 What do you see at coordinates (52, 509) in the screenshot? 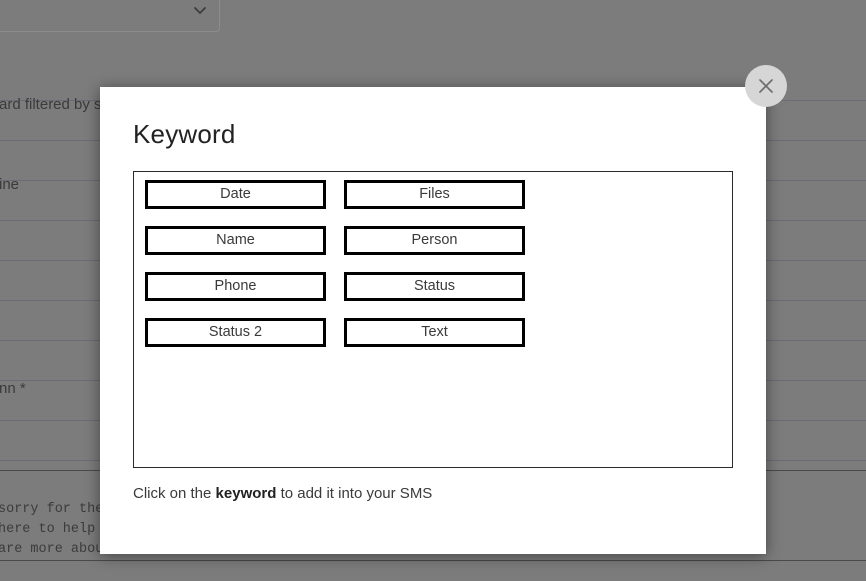
I see `mono-line-1: sorry for the` at bounding box center [52, 509].